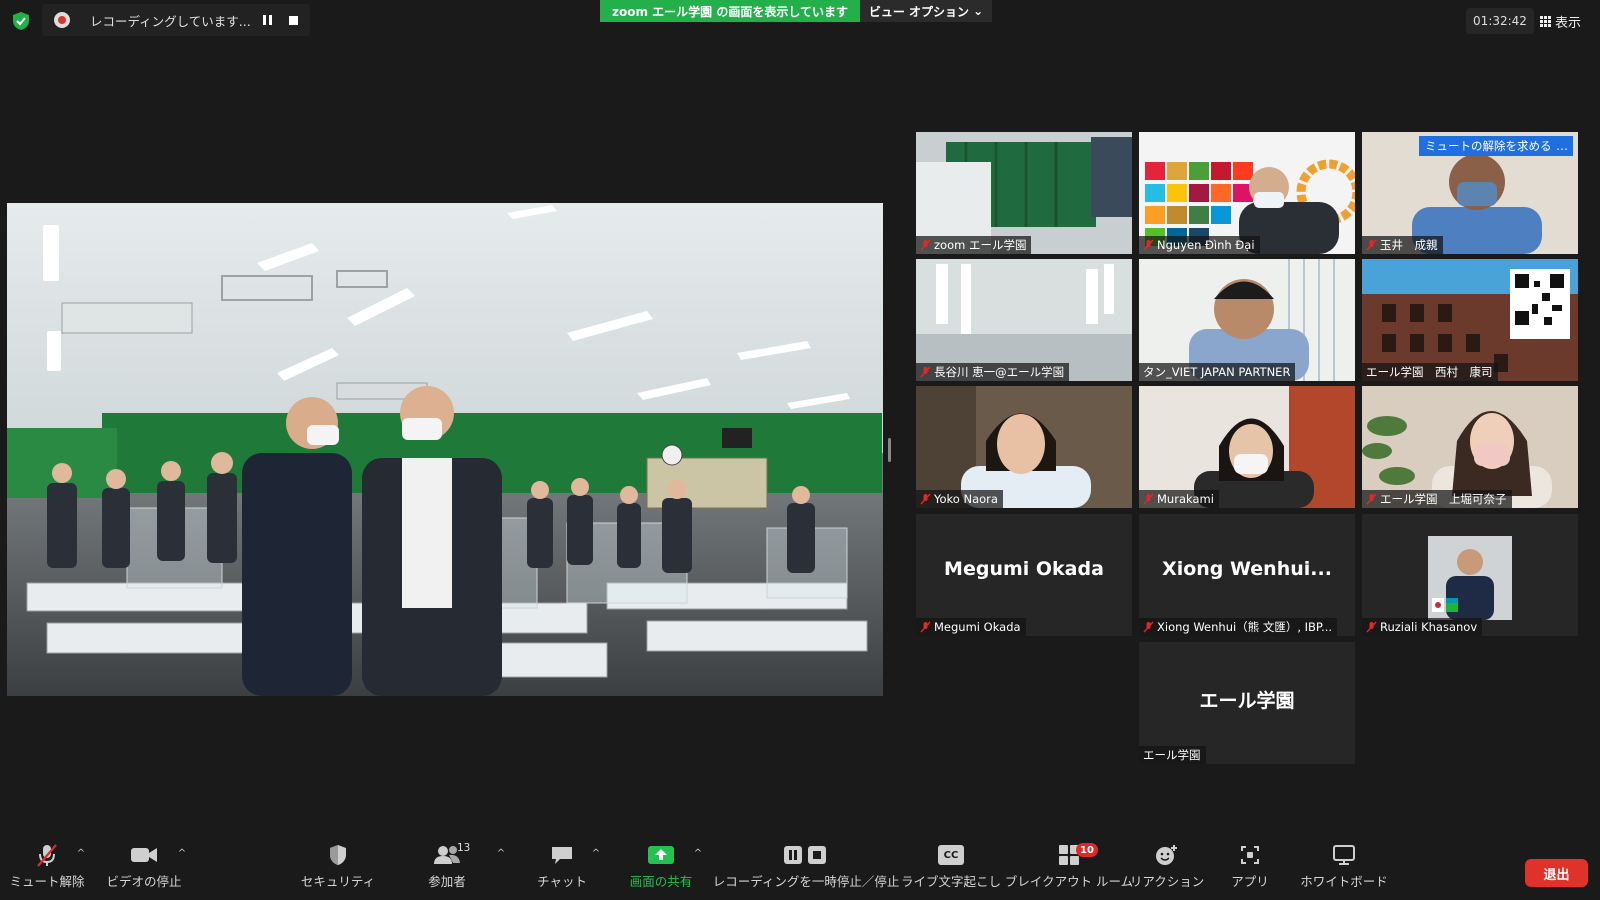  What do you see at coordinates (1024, 447) in the screenshot?
I see `participant-tile: Yoko Naora` at bounding box center [1024, 447].